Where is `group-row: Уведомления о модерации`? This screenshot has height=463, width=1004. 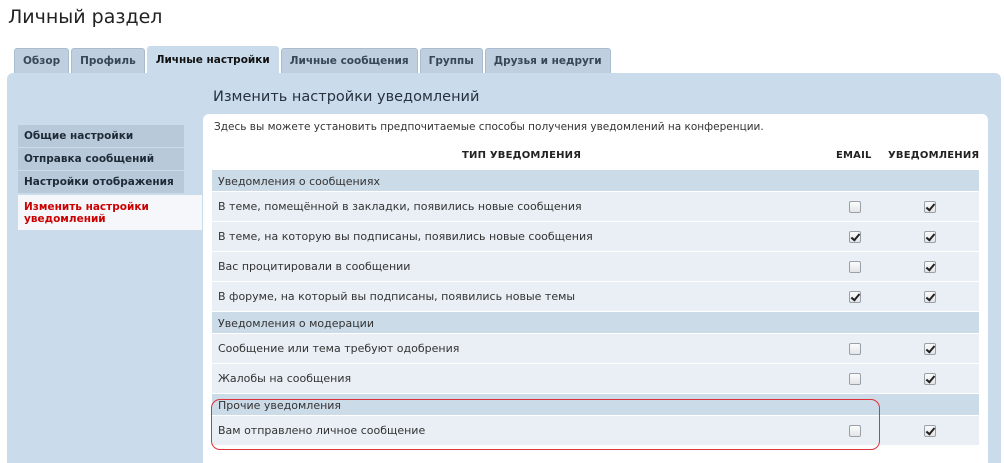
group-row: Уведомления о модерации is located at coordinates (595, 323).